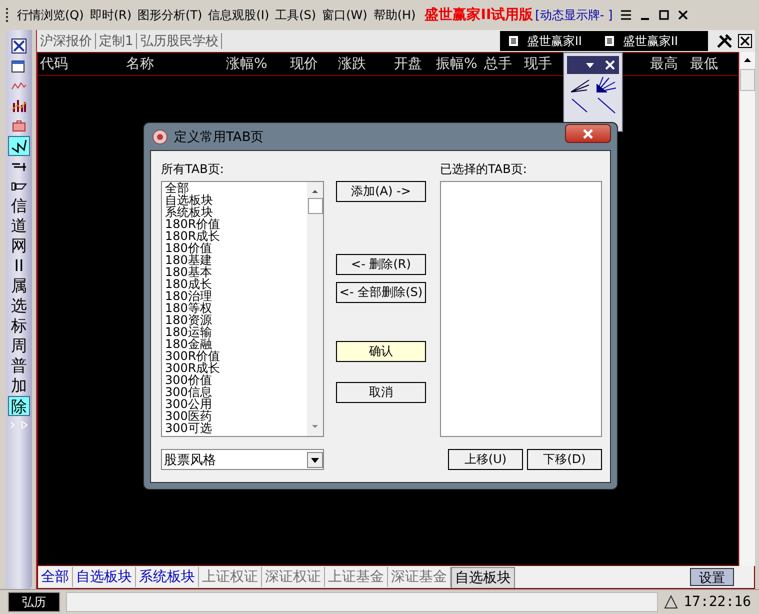 The height and width of the screenshot is (614, 759). What do you see at coordinates (381, 264) in the screenshot?
I see `dialog-button: <- 删除(R)` at bounding box center [381, 264].